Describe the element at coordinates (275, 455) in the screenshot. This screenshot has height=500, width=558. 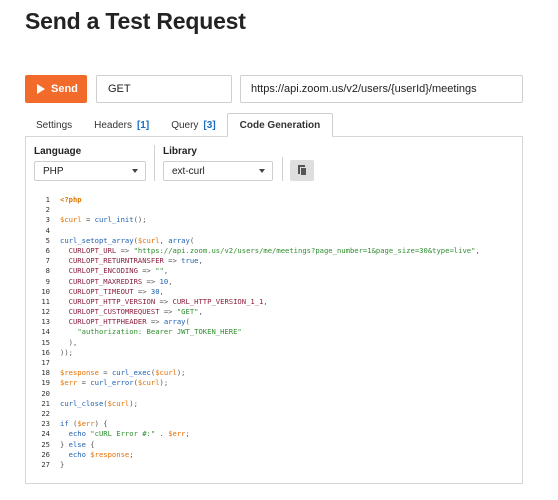
I see `code-line: 26 echo $response;` at that location.